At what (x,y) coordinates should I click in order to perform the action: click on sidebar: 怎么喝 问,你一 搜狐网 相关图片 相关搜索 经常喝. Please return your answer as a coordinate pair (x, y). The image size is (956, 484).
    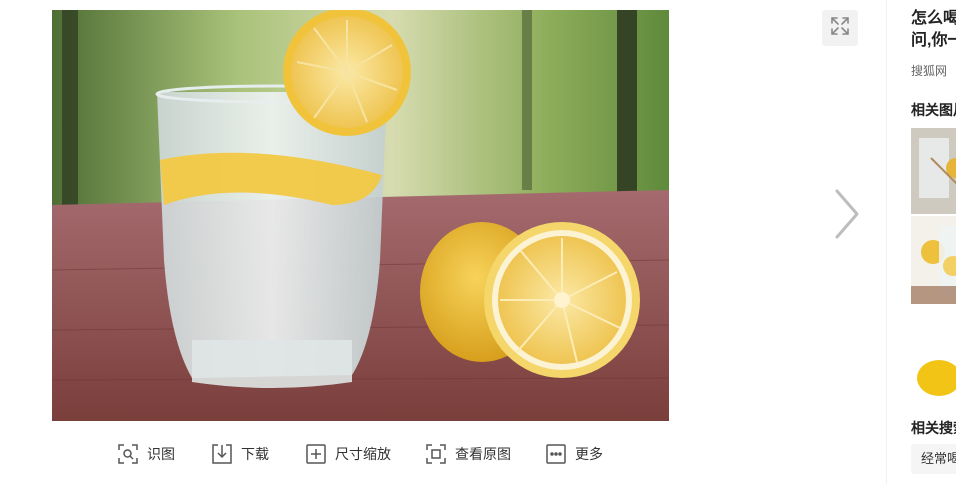
    Looking at the image, I should click on (921, 242).